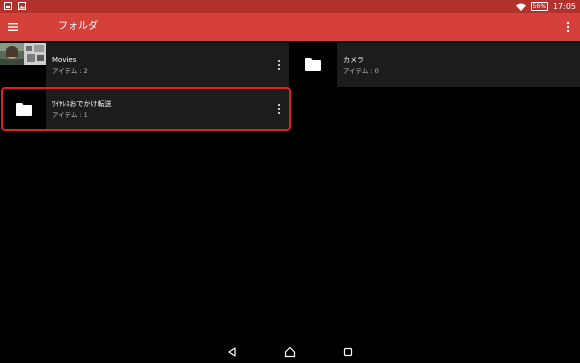 The width and height of the screenshot is (580, 363). Describe the element at coordinates (361, 71) in the screenshot. I see `folder-item-count: アイテム : 0` at that location.